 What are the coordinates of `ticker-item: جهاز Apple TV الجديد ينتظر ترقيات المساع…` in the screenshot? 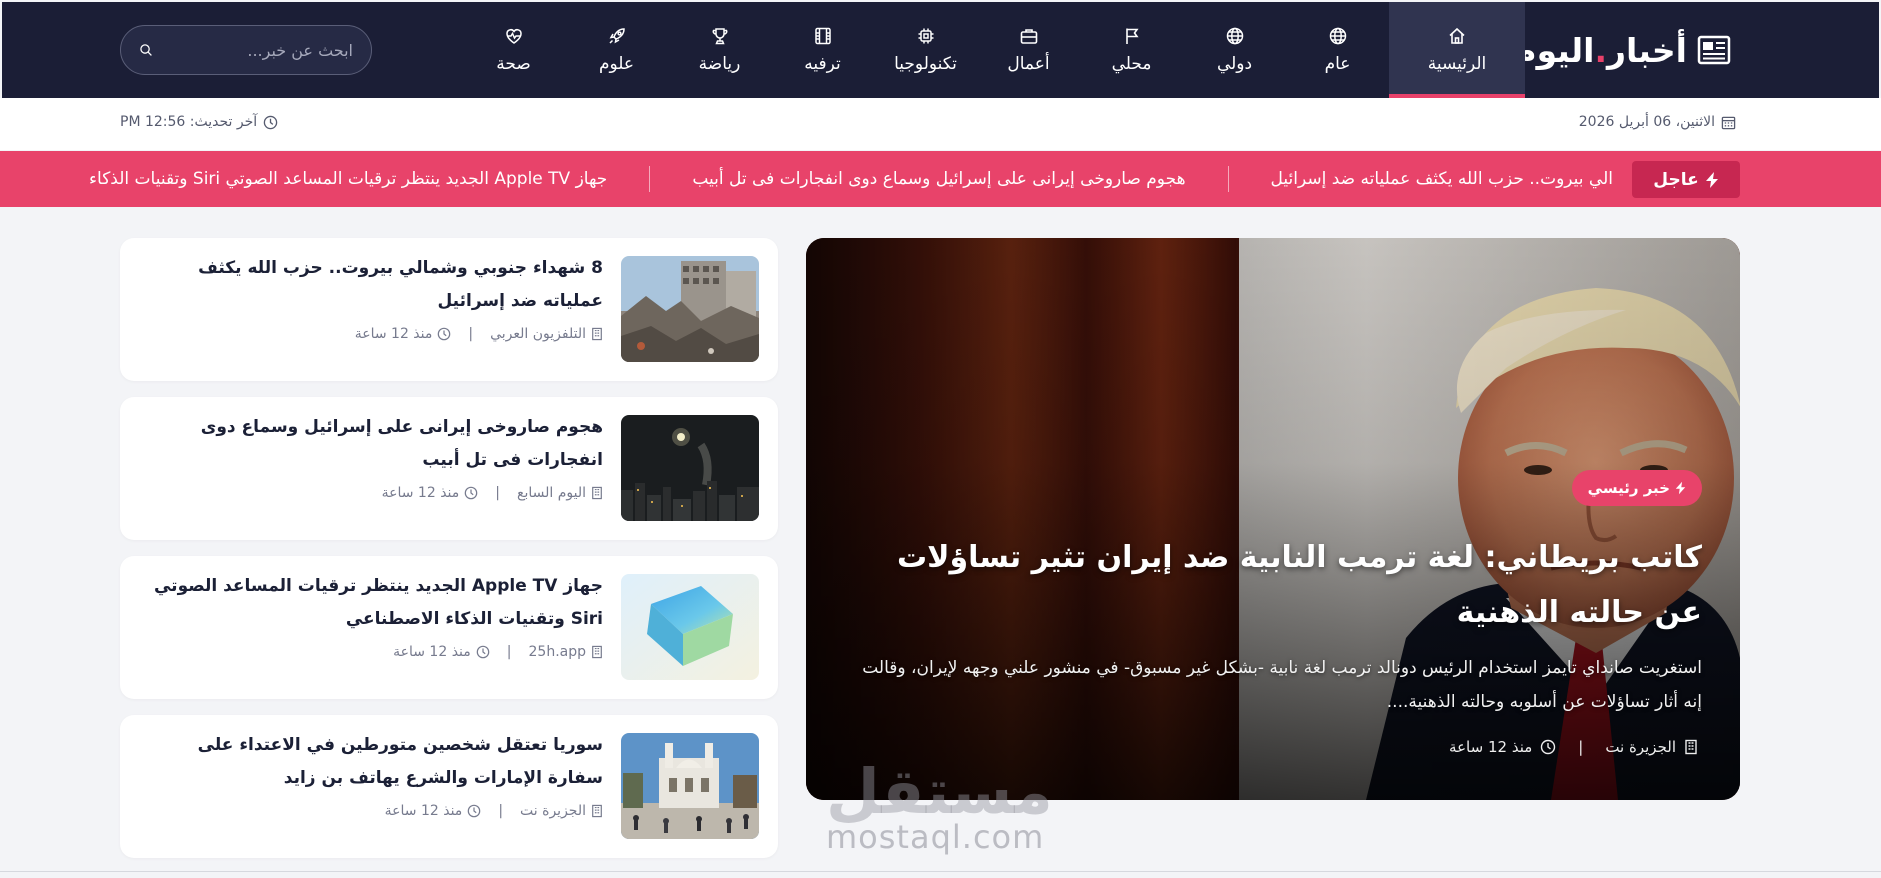 It's located at (348, 179).